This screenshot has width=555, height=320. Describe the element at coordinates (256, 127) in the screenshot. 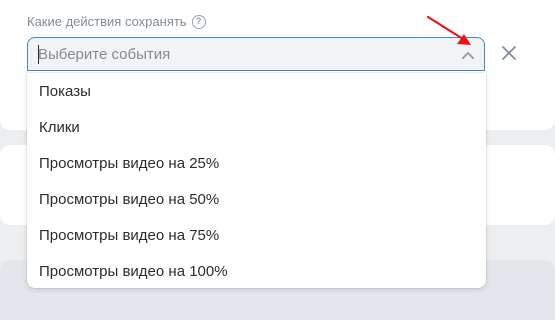

I see `option-clicks: Клики` at that location.